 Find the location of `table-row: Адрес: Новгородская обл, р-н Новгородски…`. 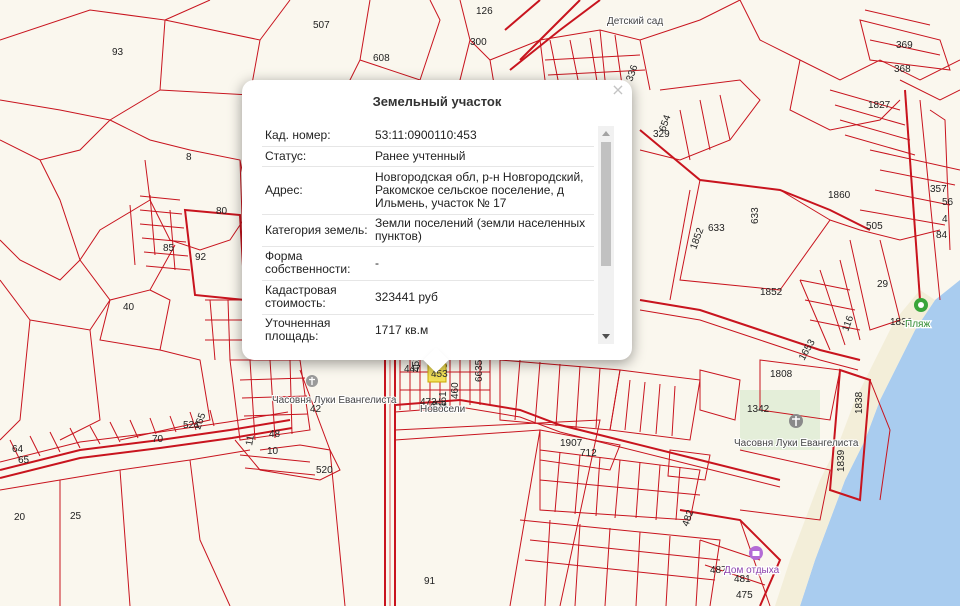

table-row: Адрес: Новгородская обл, р-н Новгородски… is located at coordinates (428, 190).